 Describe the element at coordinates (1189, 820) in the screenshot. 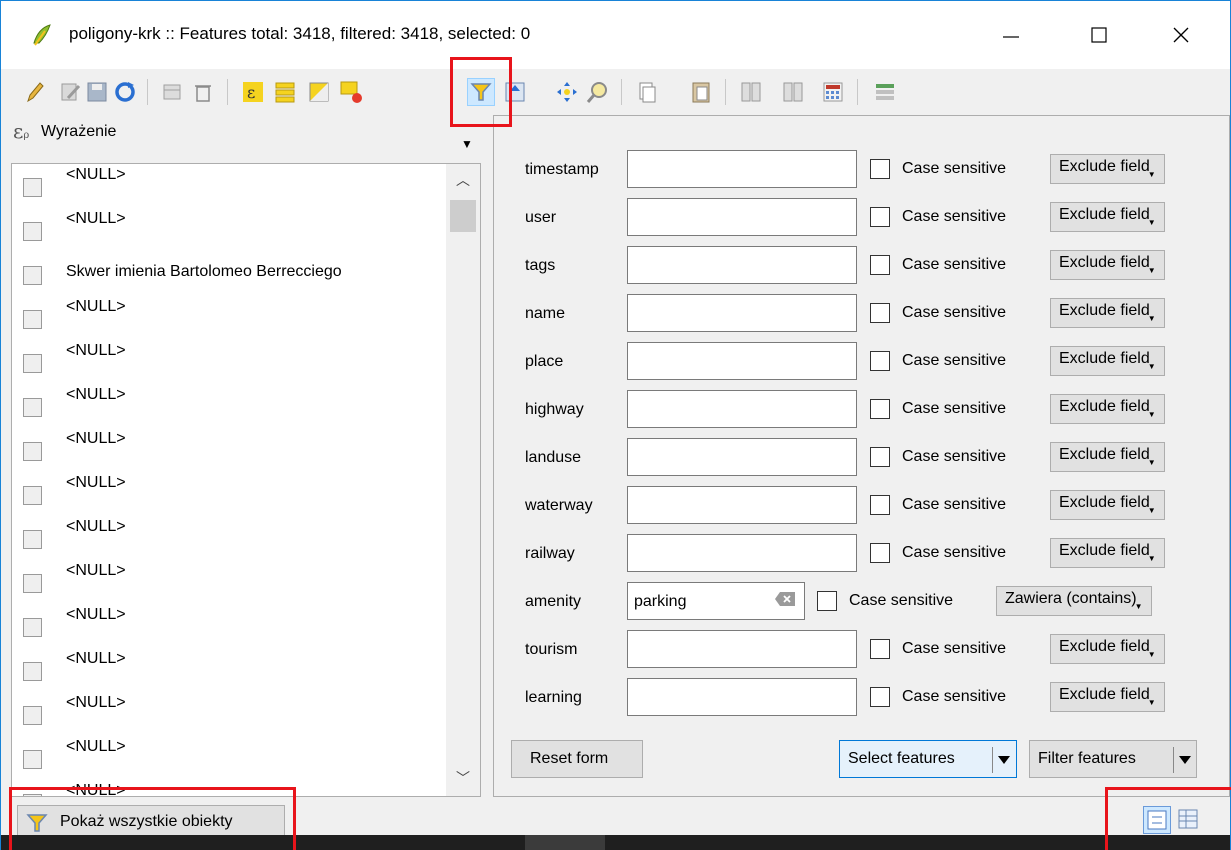

I see `table-view-button` at that location.